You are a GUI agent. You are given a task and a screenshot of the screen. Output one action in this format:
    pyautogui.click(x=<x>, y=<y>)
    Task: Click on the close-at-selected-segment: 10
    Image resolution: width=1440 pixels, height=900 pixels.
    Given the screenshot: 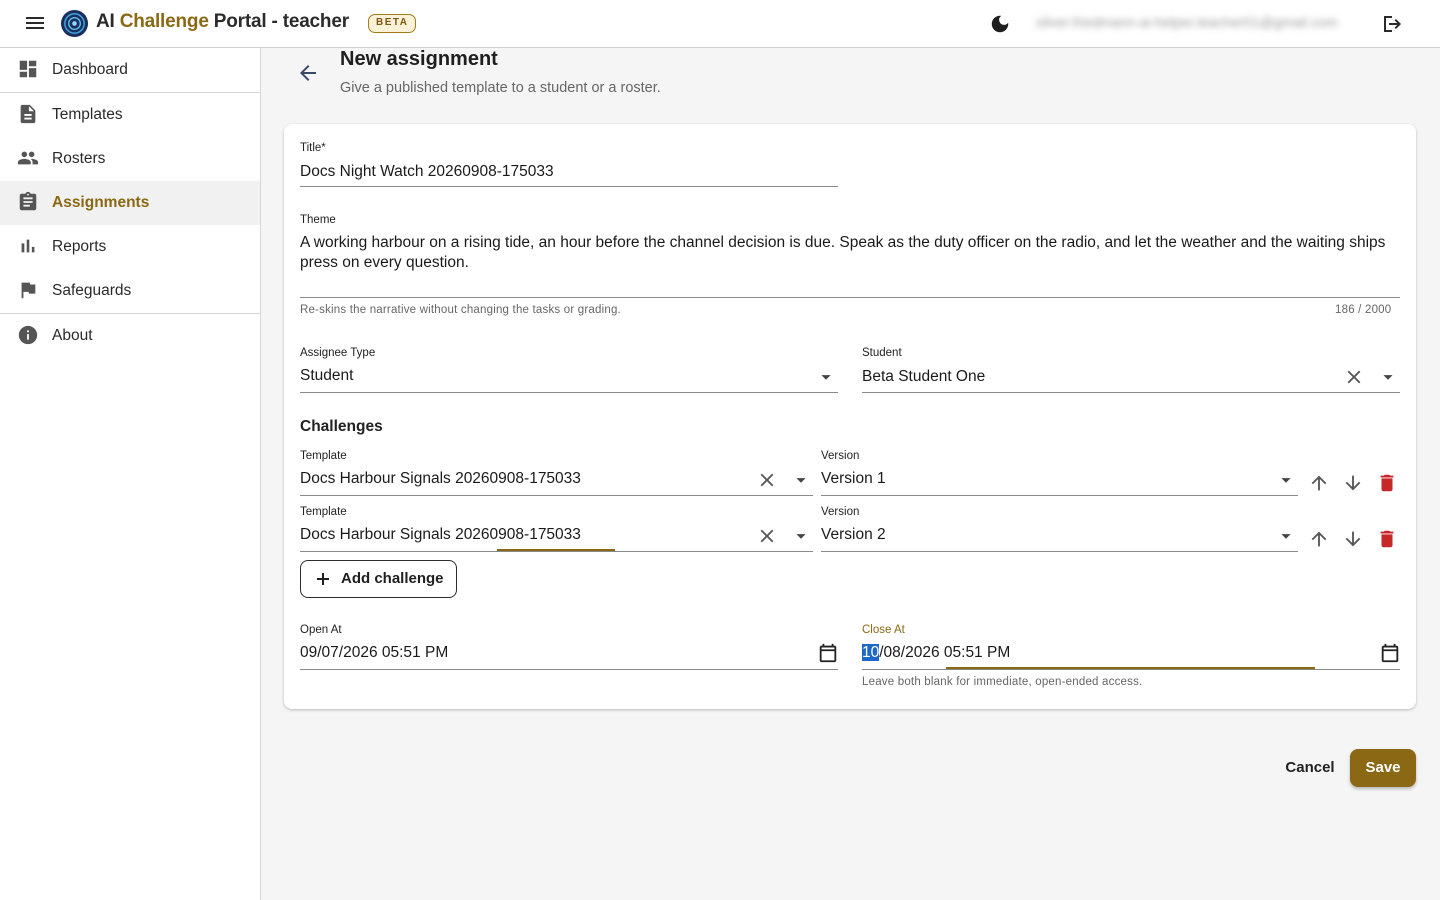 What is the action you would take?
    pyautogui.click(x=871, y=652)
    